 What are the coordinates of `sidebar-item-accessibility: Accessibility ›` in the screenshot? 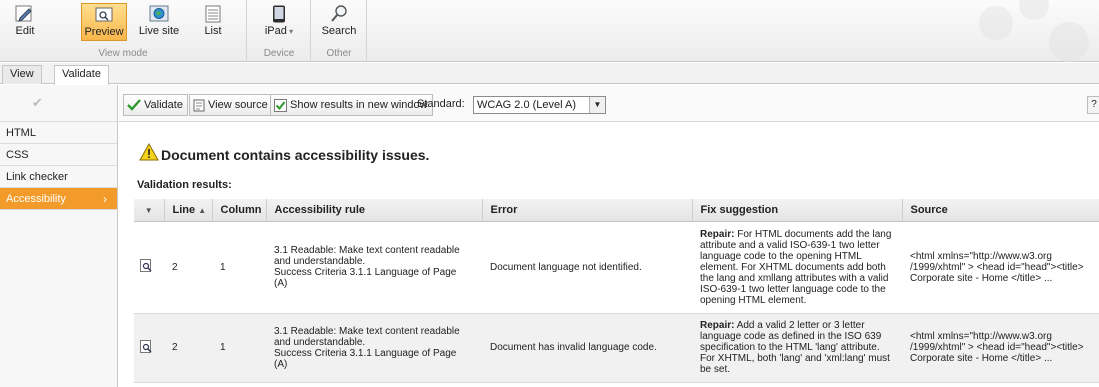 It's located at (58, 199).